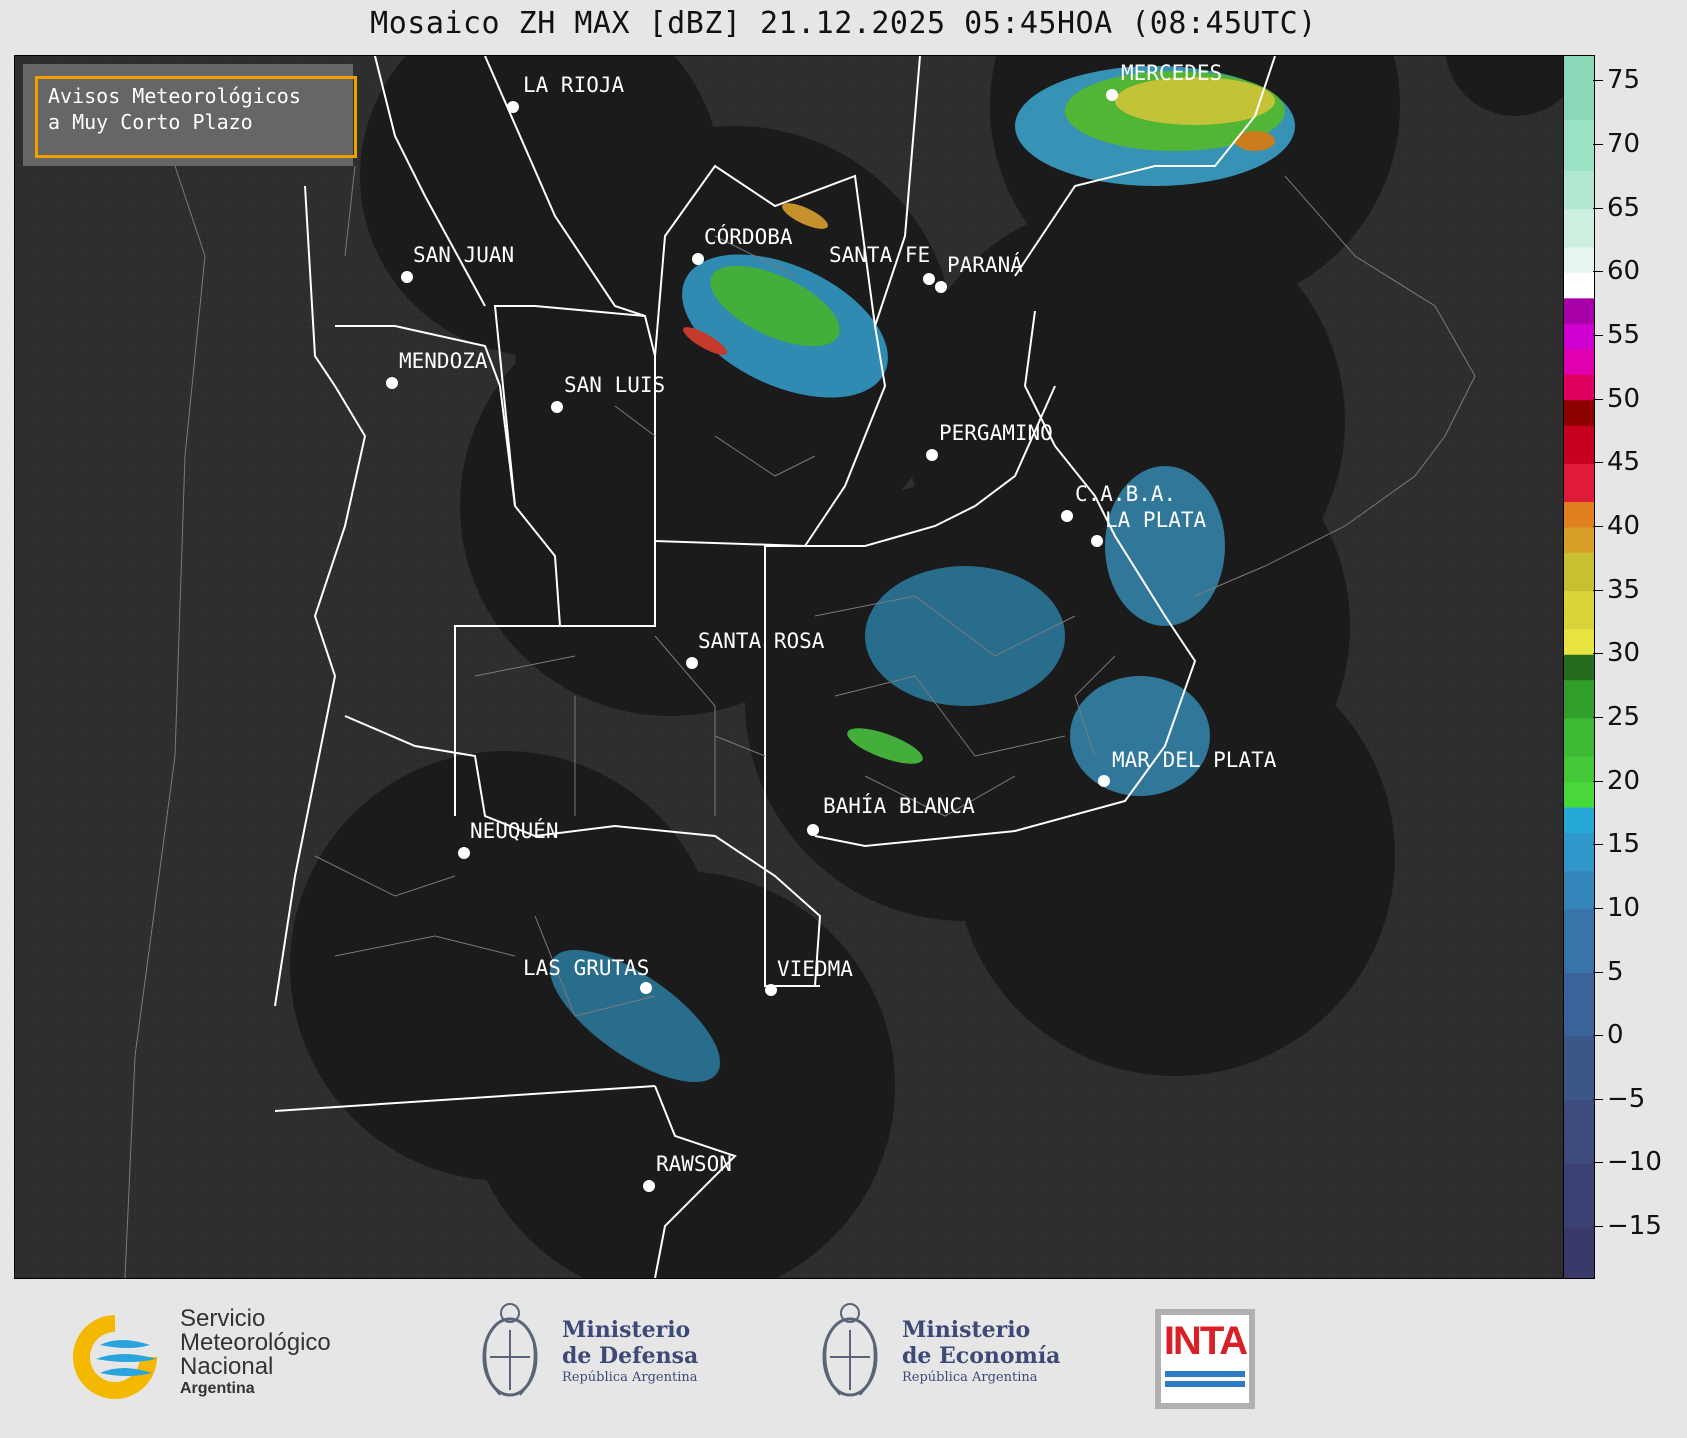  I want to click on colorbar-tick-label: −10, so click(1634, 1162).